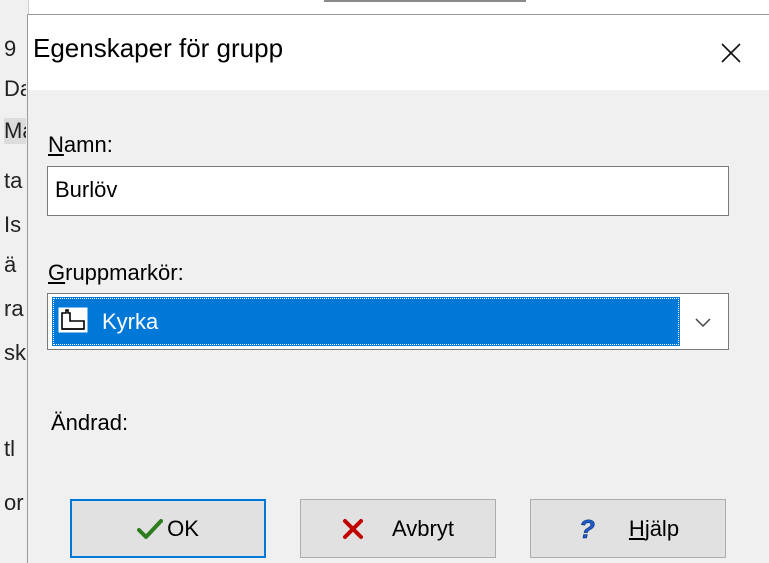 The height and width of the screenshot is (563, 769). Describe the element at coordinates (703, 322) in the screenshot. I see `chevron-down-icon` at that location.